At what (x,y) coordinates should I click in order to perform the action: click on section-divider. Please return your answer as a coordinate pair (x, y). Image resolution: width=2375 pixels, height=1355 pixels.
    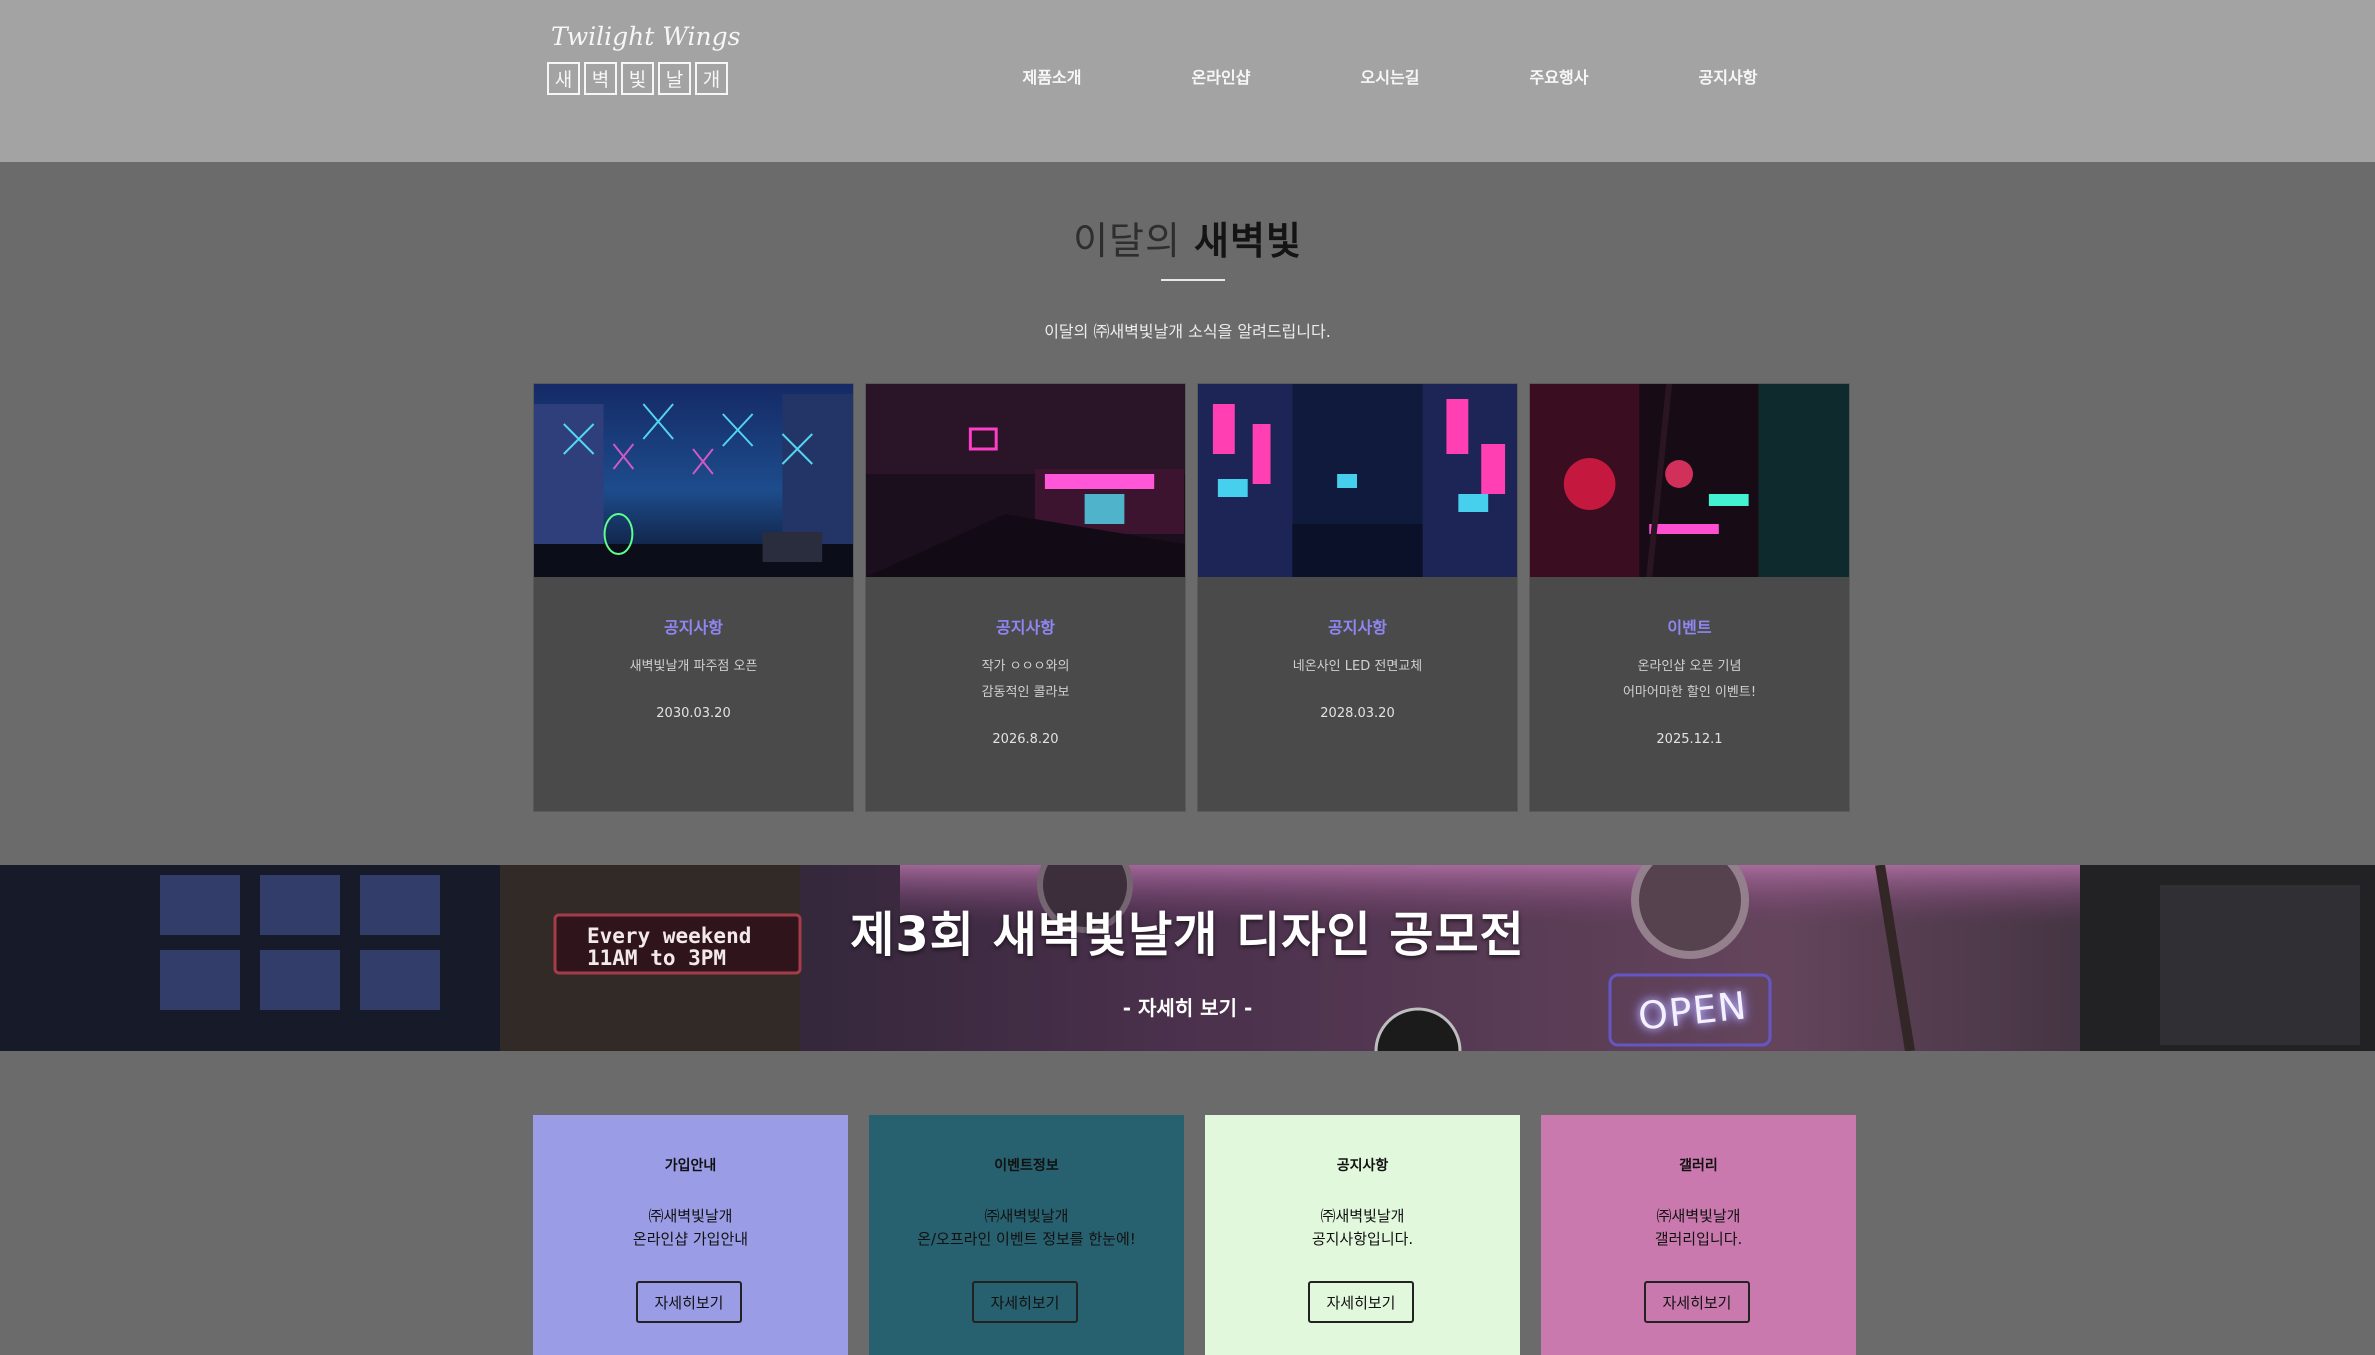
    Looking at the image, I should click on (1193, 280).